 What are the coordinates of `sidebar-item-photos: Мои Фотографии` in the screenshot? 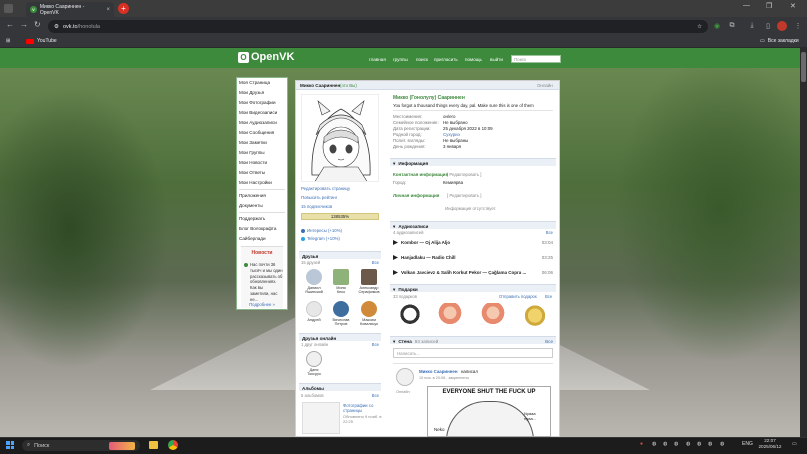 It's located at (257, 102).